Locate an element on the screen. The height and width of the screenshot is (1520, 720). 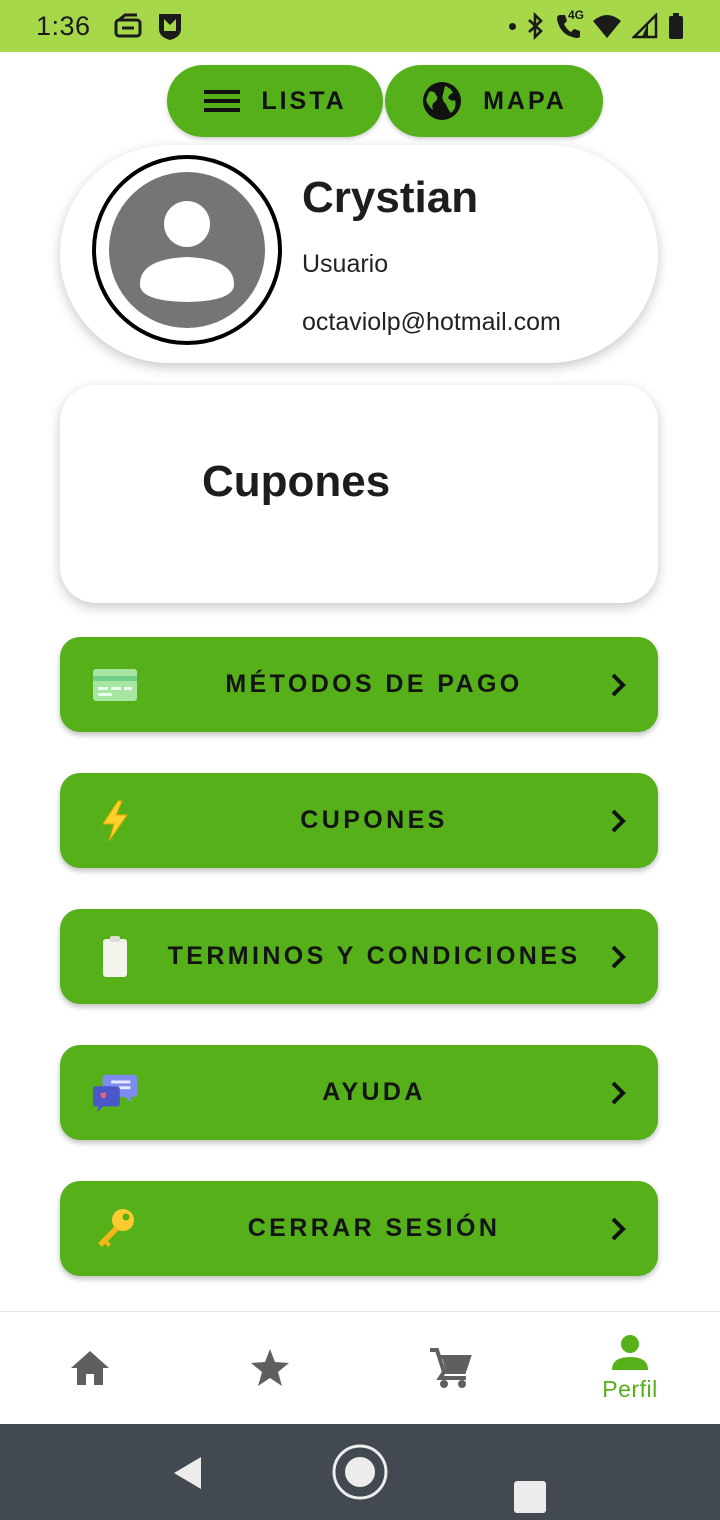
star-icon is located at coordinates (270, 1367).